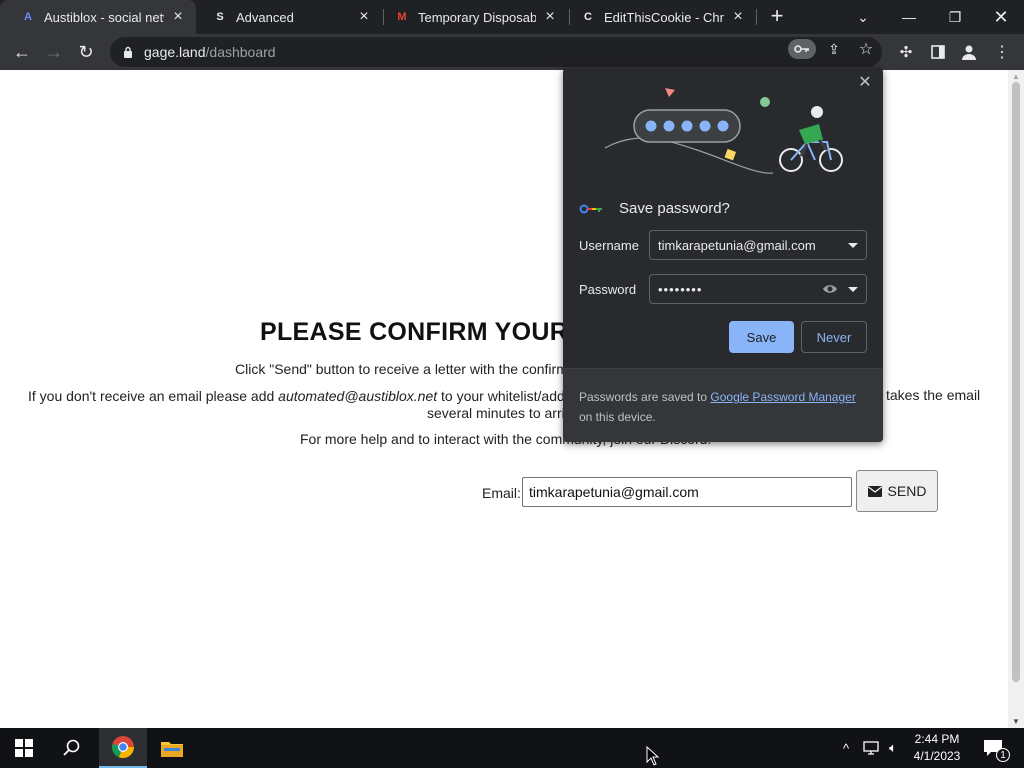  I want to click on whitelist-prefix: If you don't receive an email please add, so click(153, 396).